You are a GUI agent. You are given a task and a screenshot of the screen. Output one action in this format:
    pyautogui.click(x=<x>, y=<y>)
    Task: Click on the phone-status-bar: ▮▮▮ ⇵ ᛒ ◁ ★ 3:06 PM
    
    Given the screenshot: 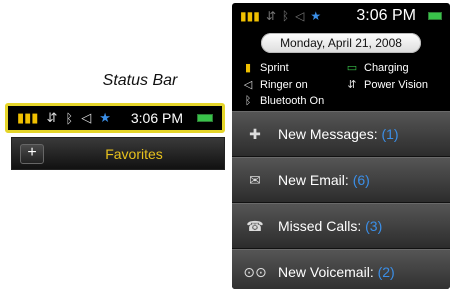 What is the action you would take?
    pyautogui.click(x=341, y=16)
    